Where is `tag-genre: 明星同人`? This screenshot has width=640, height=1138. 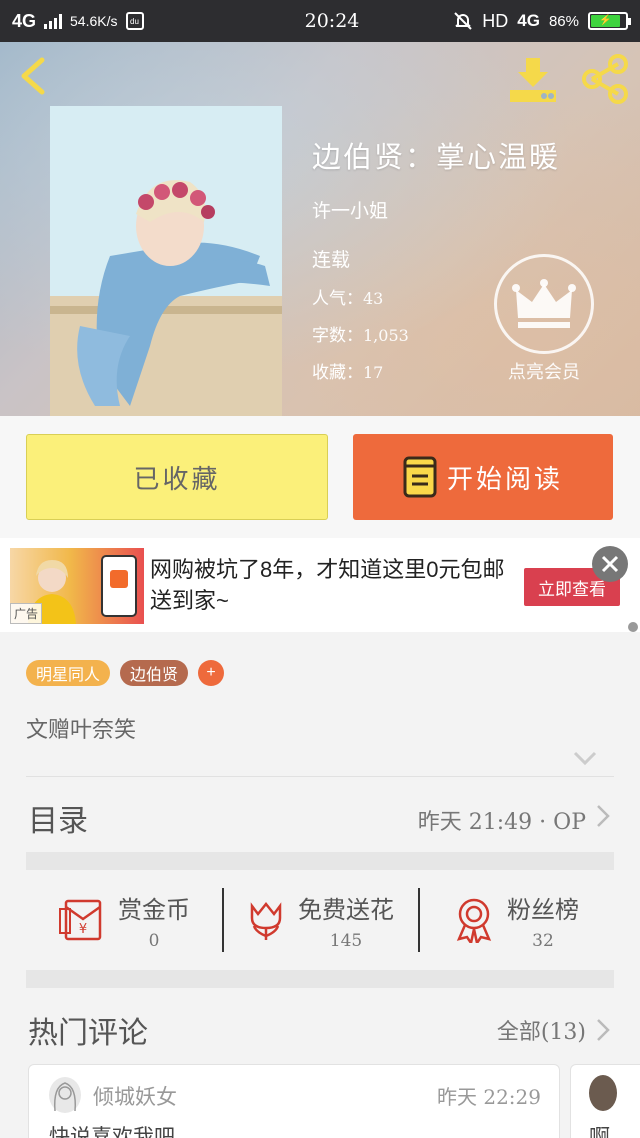
tag-genre: 明星同人 is located at coordinates (68, 673).